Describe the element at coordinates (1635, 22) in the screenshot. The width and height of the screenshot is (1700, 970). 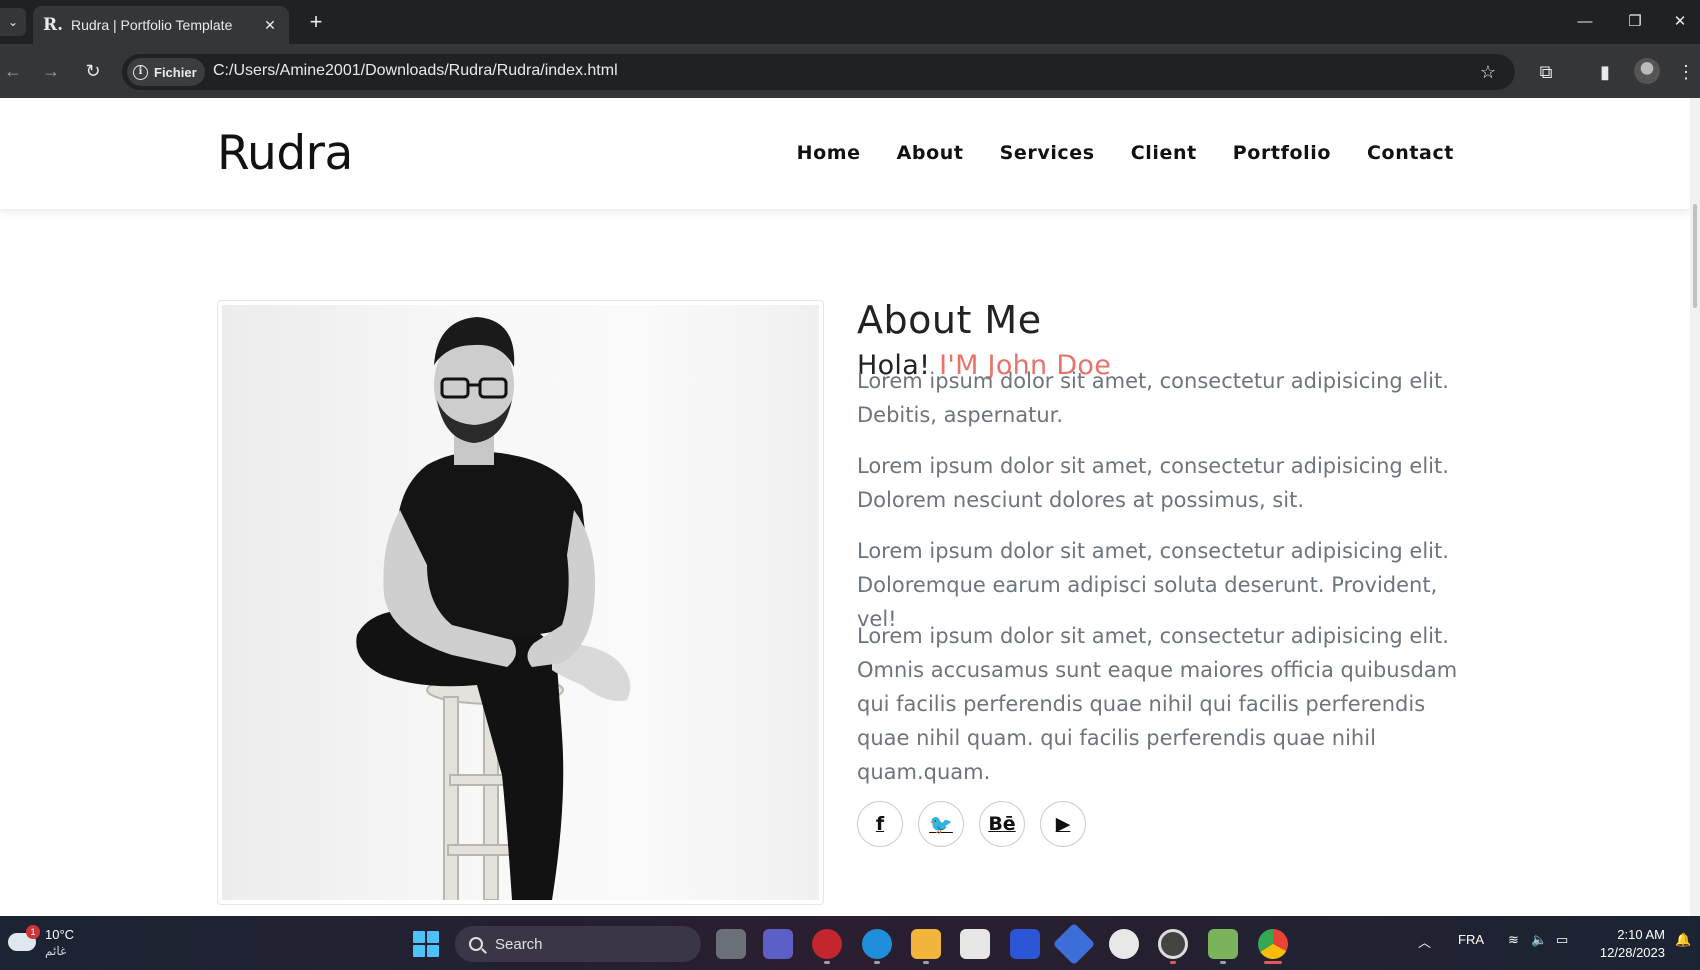
I see `restore-icon: ❐` at that location.